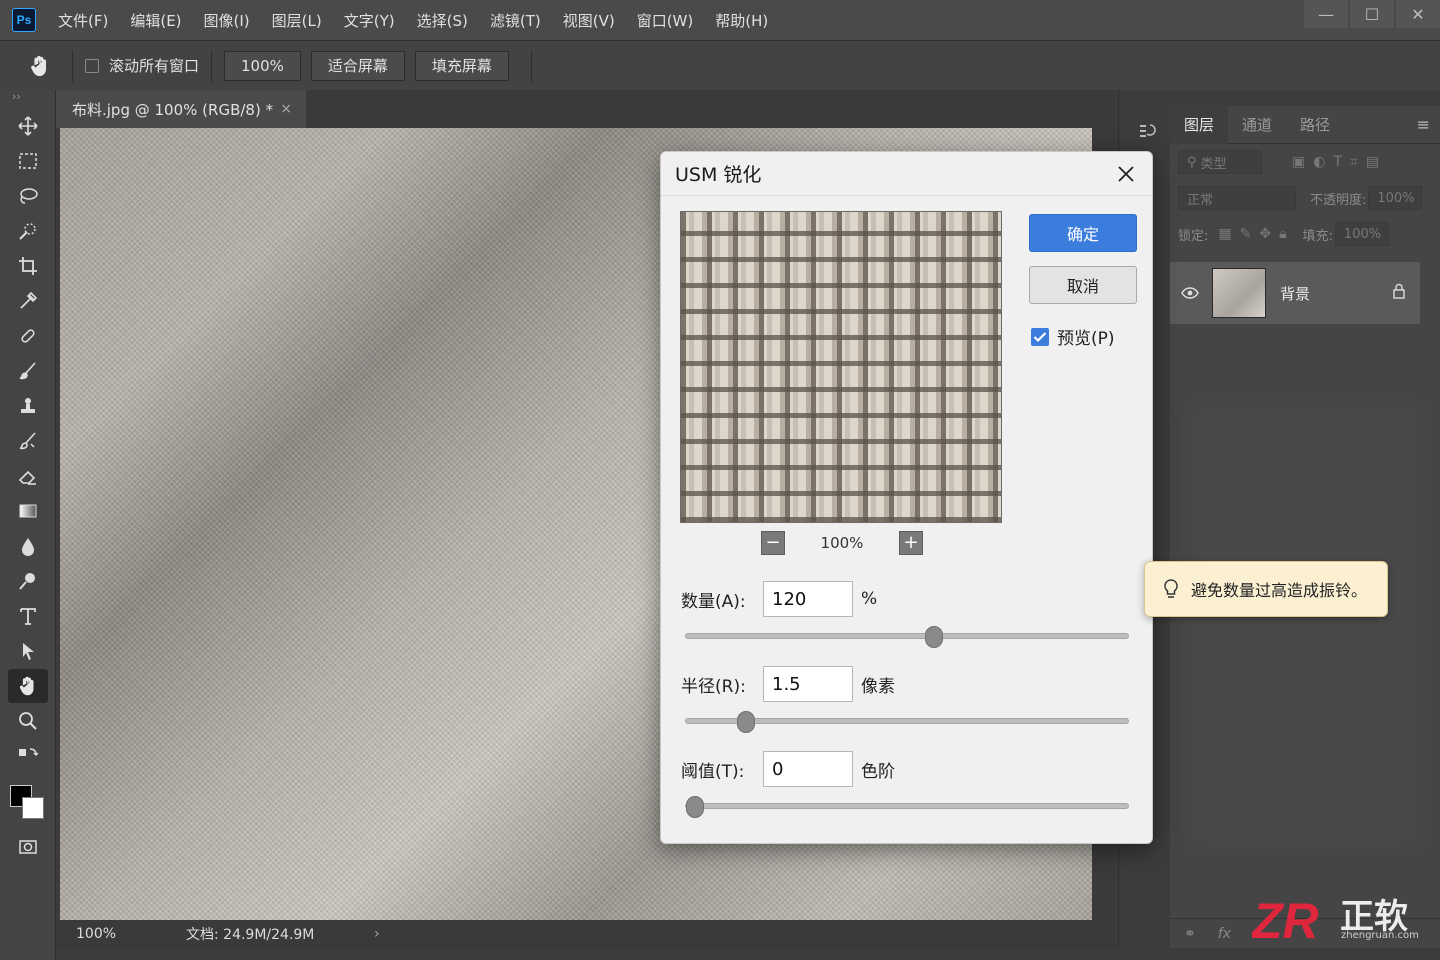 The height and width of the screenshot is (960, 1440). Describe the element at coordinates (515, 20) in the screenshot. I see `menu-filter: 滤镜(T)` at that location.